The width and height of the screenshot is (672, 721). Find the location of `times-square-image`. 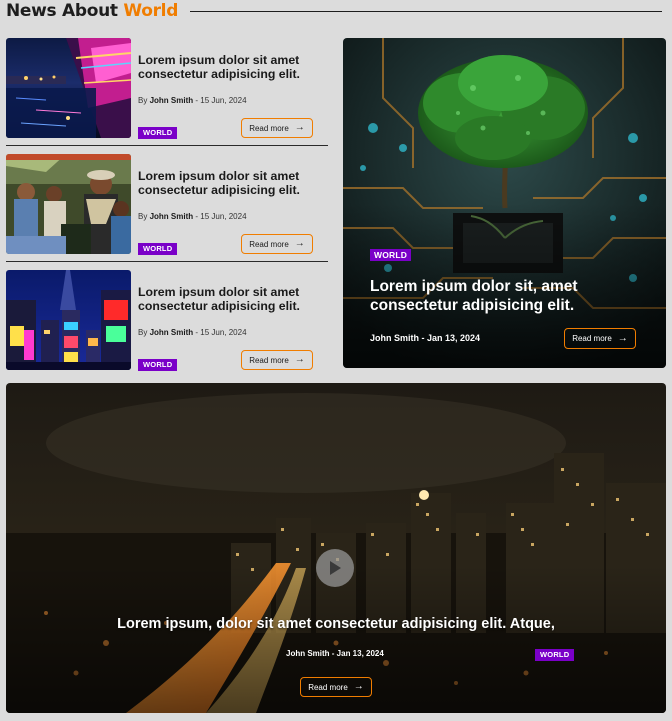

times-square-image is located at coordinates (68, 320).